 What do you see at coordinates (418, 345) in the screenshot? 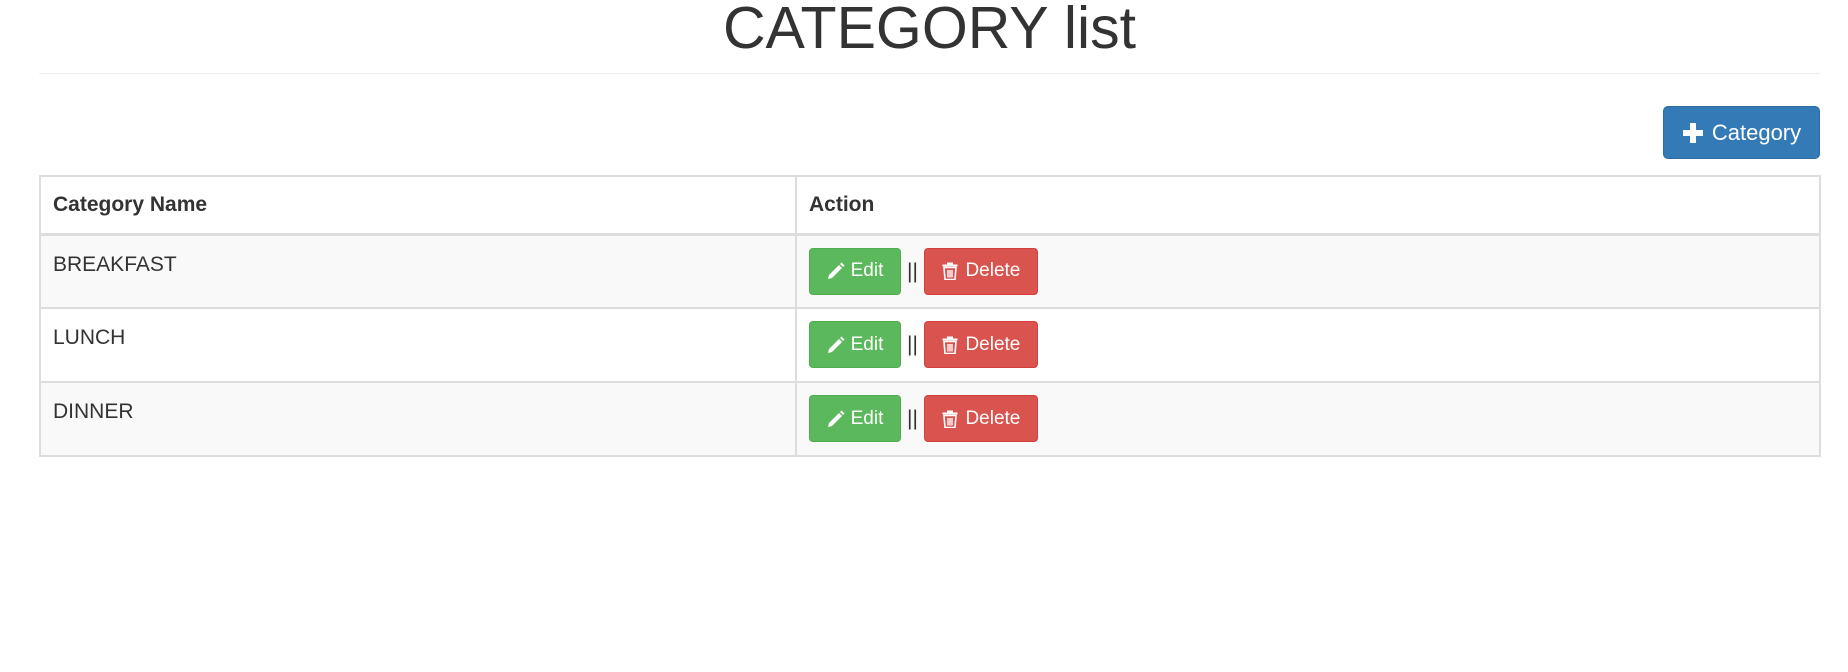
I see `category-name-cell: LUNCH` at bounding box center [418, 345].